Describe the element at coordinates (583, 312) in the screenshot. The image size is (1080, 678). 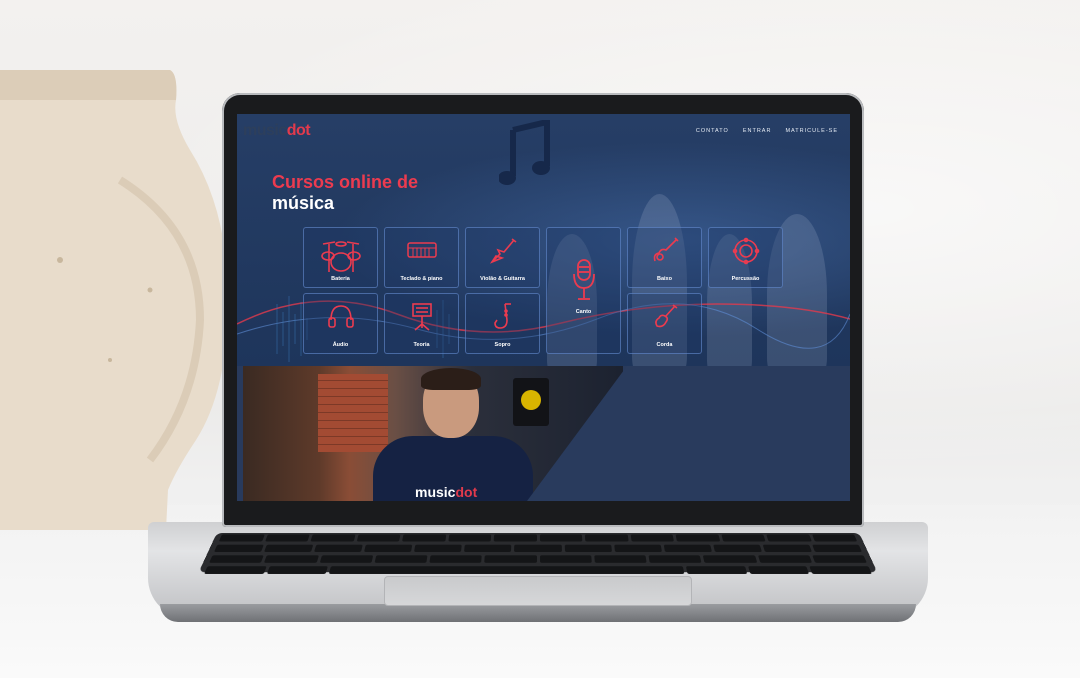
I see `course-label: Canto` at that location.